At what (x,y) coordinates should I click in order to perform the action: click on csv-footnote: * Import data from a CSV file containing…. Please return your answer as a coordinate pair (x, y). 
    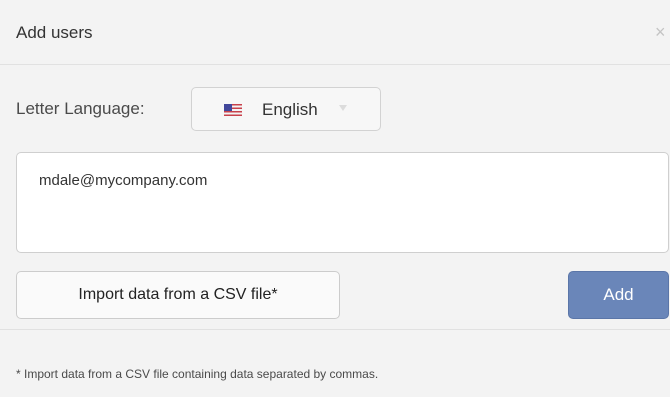
    Looking at the image, I should click on (197, 374).